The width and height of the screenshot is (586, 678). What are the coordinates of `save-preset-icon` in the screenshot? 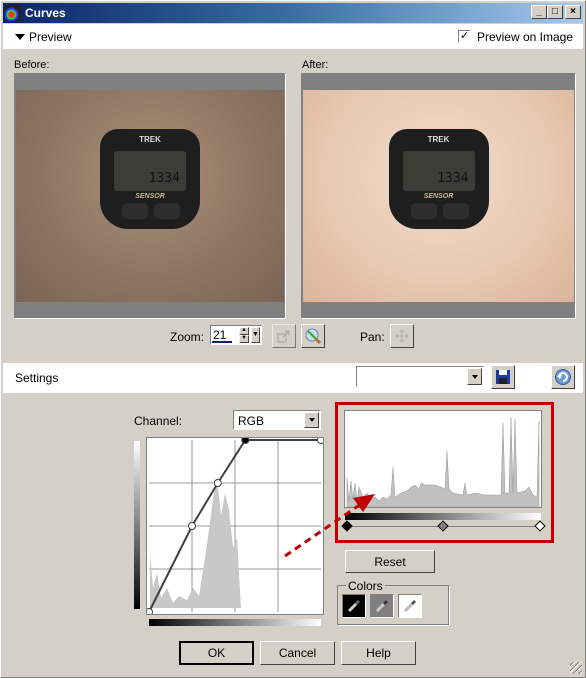 It's located at (503, 377).